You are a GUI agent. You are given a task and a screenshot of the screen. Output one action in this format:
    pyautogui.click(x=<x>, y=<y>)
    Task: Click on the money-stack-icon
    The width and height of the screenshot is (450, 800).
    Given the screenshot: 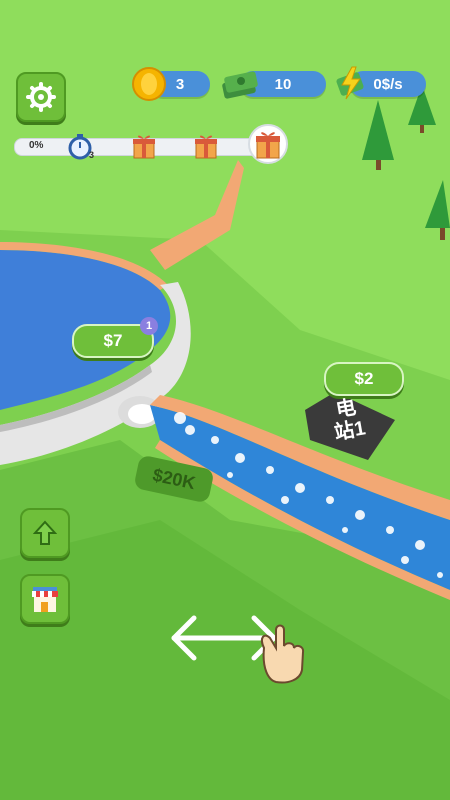 What is the action you would take?
    pyautogui.click(x=240, y=85)
    